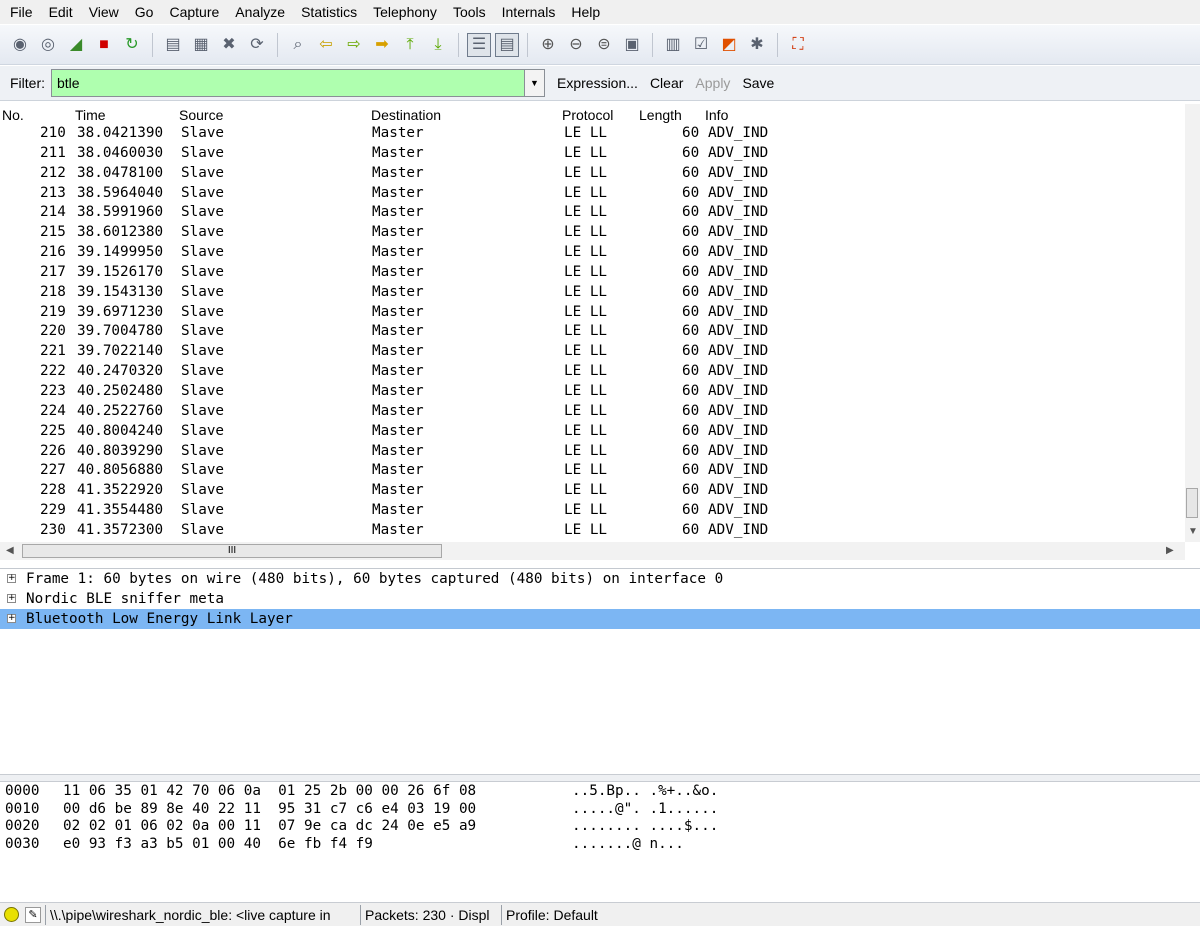 This screenshot has width=1200, height=926. Describe the element at coordinates (20, 45) in the screenshot. I see `interfaces-icon: ◉` at that location.